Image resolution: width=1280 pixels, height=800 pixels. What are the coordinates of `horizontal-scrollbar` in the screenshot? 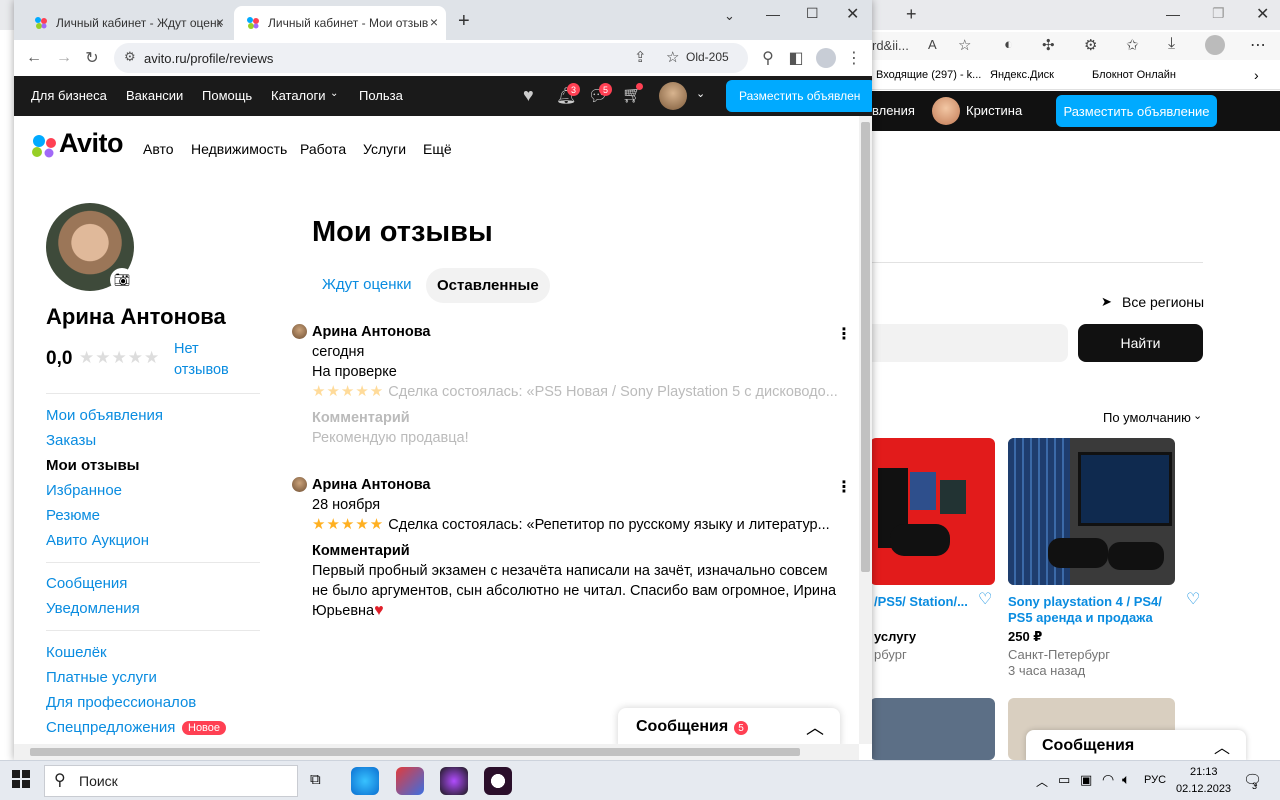 It's located at (436, 752).